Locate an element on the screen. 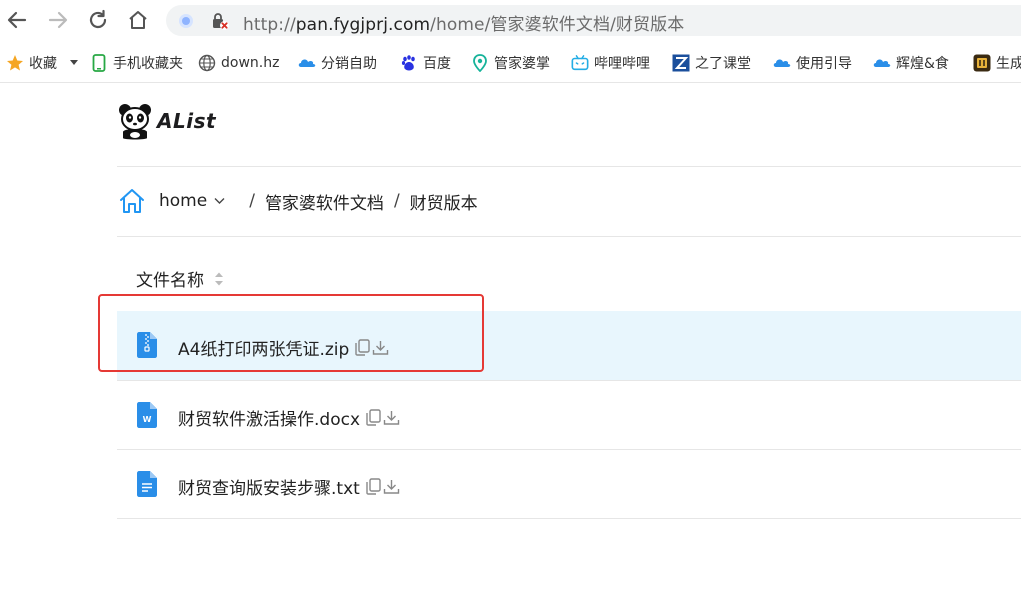 The image size is (1021, 591). bookmark-mobile: 手机收藏夹 is located at coordinates (139, 63).